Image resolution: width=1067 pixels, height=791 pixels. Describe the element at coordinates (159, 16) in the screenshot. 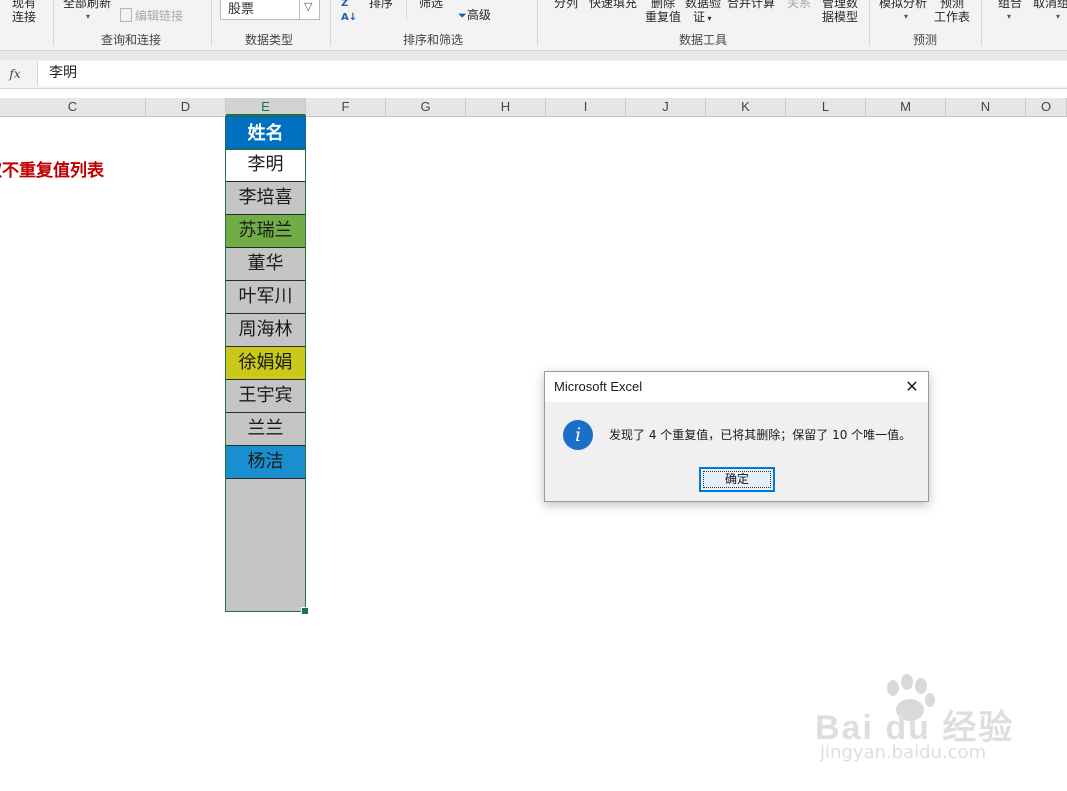

I see `edit-links-label: 编辑链接` at that location.